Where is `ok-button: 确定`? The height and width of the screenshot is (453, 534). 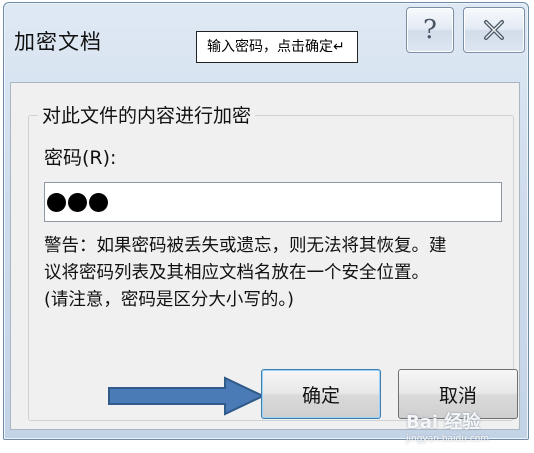
ok-button: 确定 is located at coordinates (321, 394).